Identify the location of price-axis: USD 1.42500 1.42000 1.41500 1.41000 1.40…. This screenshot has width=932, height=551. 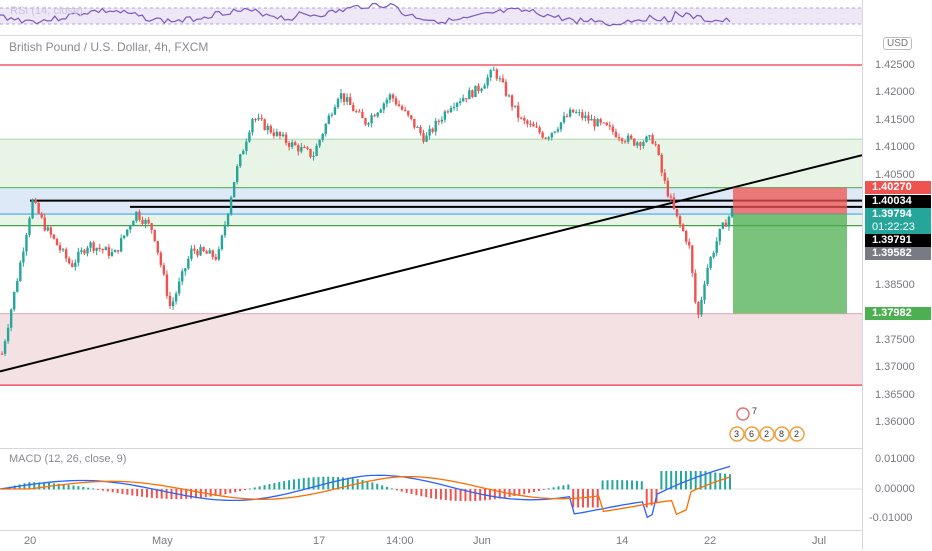
(897, 275).